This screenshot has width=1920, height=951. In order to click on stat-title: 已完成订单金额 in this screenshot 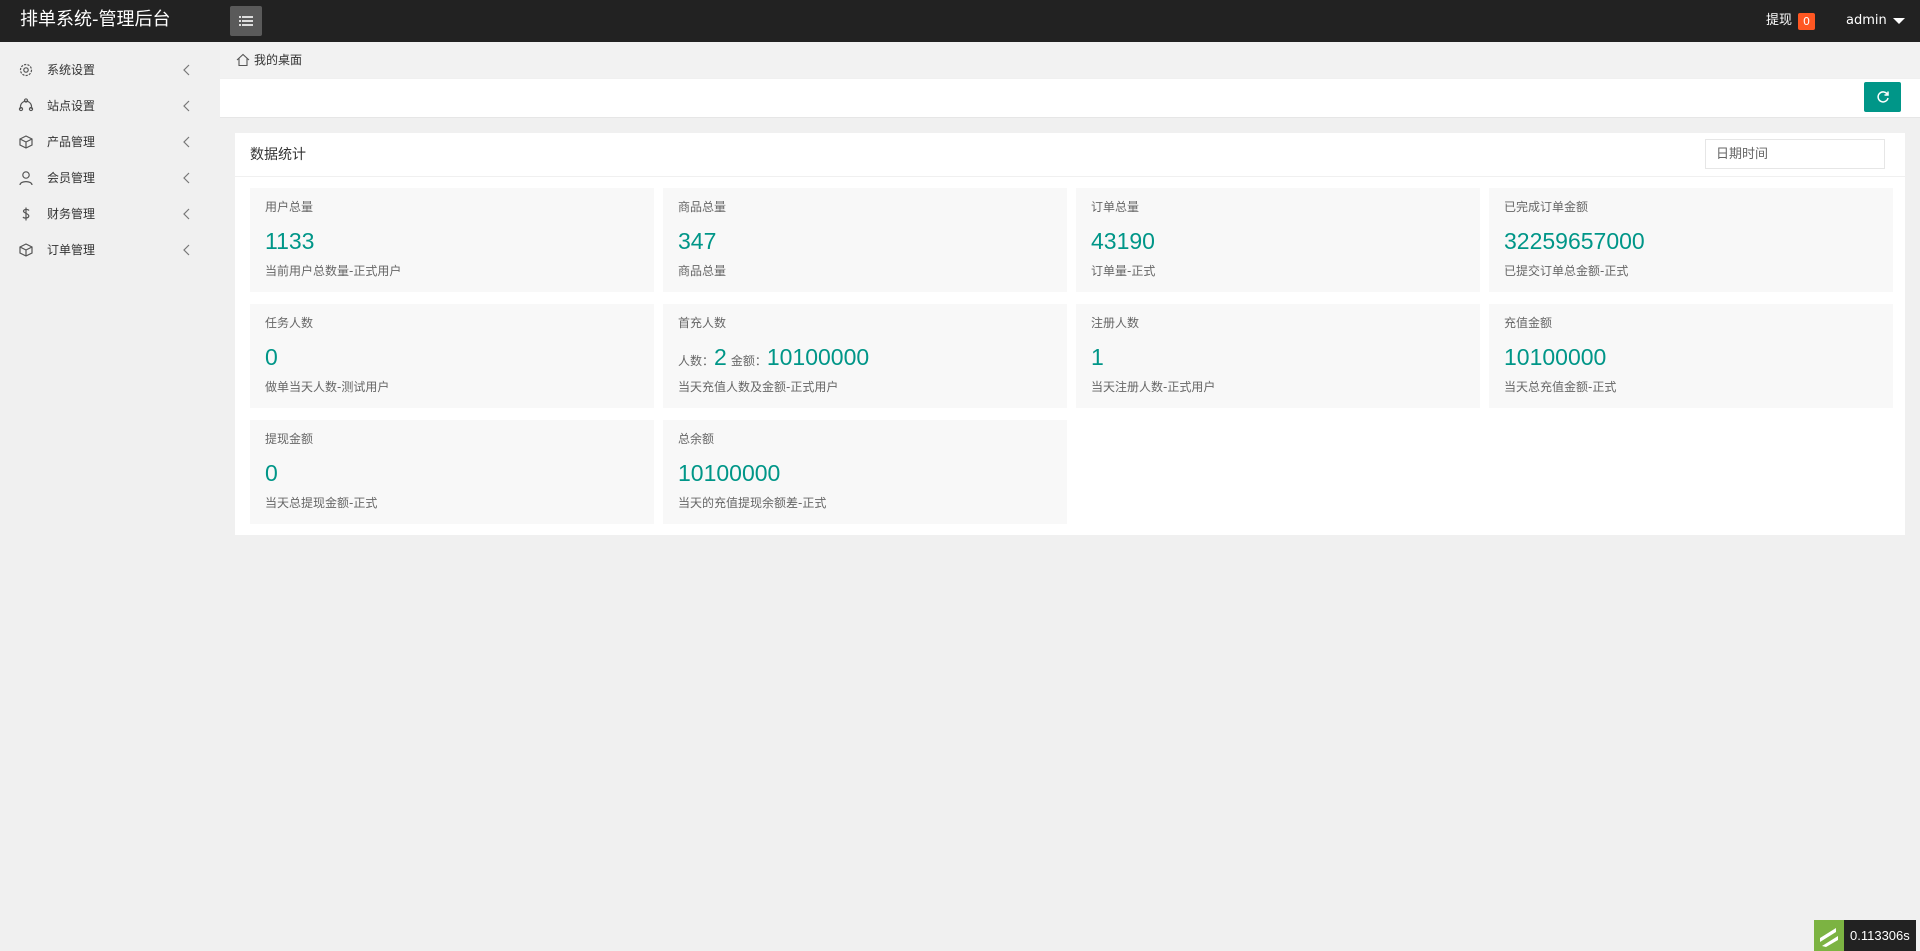, I will do `click(1546, 207)`.